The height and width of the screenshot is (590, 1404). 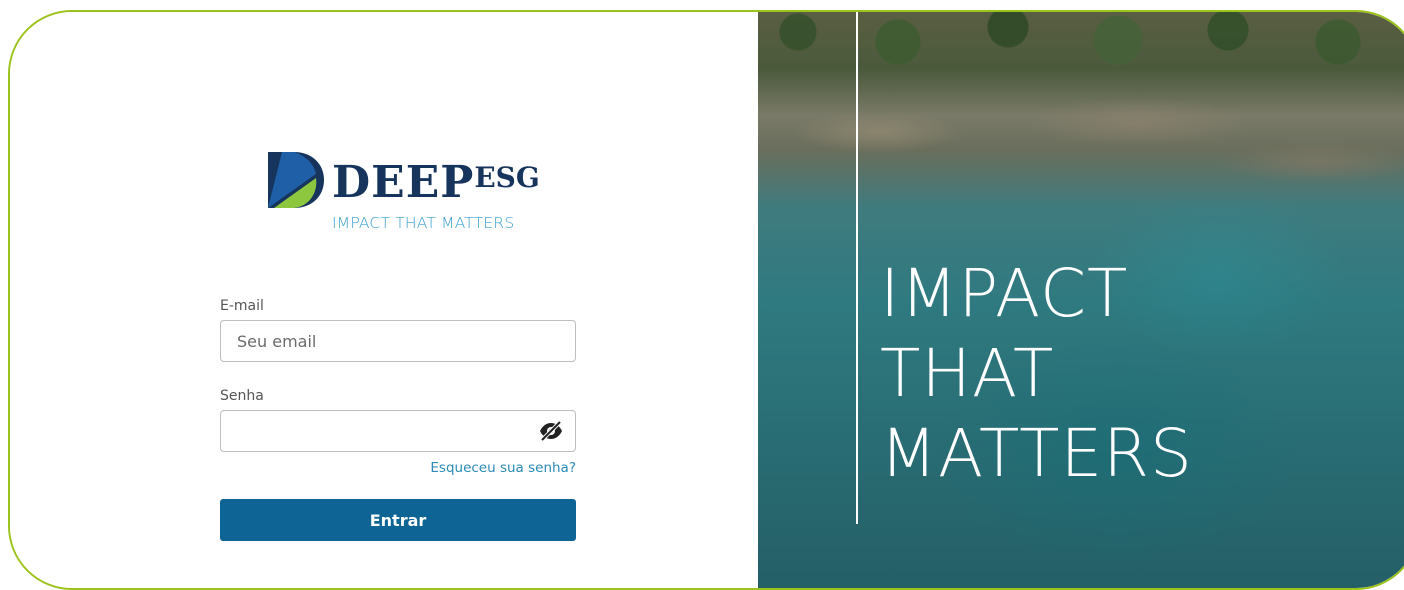 I want to click on hero-line-1: IMPACT, so click(x=1004, y=293).